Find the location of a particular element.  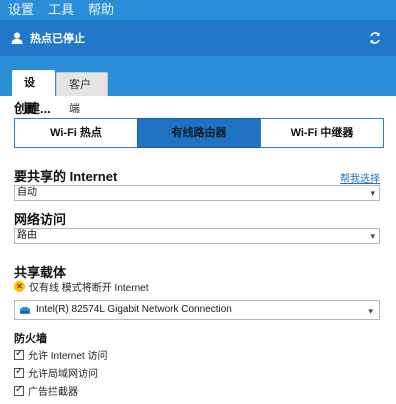

tab-clients: 客户端 is located at coordinates (82, 93).